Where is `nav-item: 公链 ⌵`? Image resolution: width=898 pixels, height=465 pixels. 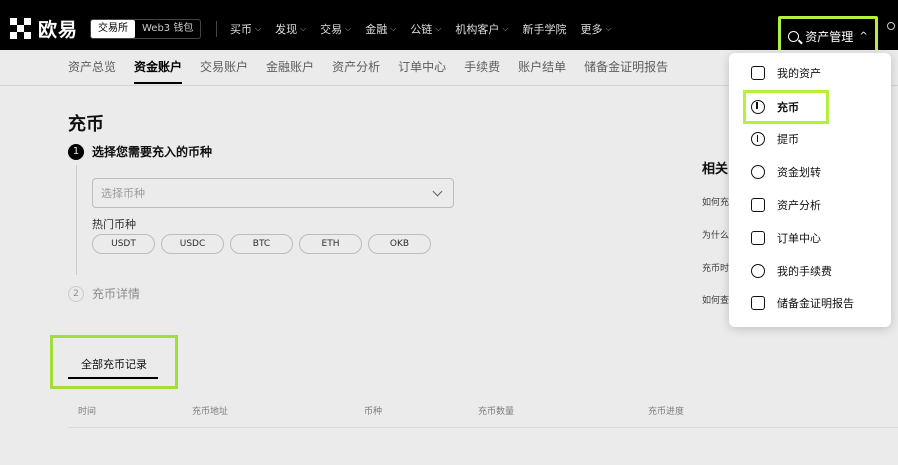
nav-item: 公链 ⌵ is located at coordinates (425, 29).